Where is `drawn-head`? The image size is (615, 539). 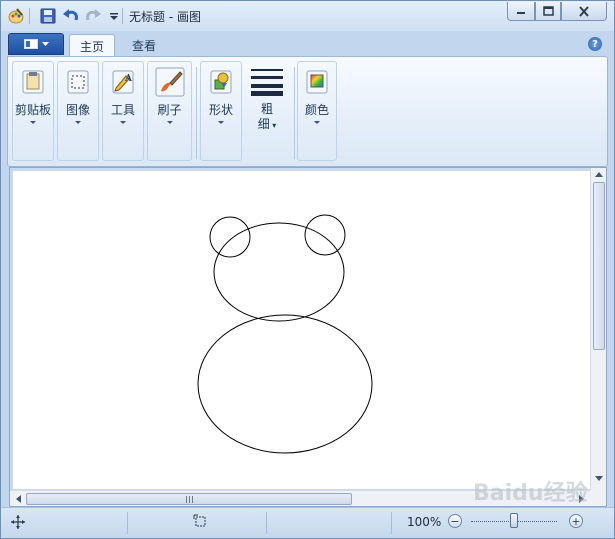
drawn-head is located at coordinates (279, 272).